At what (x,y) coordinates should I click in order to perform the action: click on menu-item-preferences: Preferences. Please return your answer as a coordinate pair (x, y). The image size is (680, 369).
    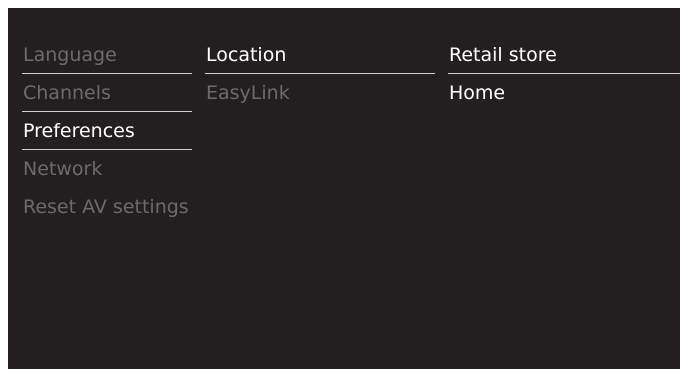
    Looking at the image, I should click on (107, 131).